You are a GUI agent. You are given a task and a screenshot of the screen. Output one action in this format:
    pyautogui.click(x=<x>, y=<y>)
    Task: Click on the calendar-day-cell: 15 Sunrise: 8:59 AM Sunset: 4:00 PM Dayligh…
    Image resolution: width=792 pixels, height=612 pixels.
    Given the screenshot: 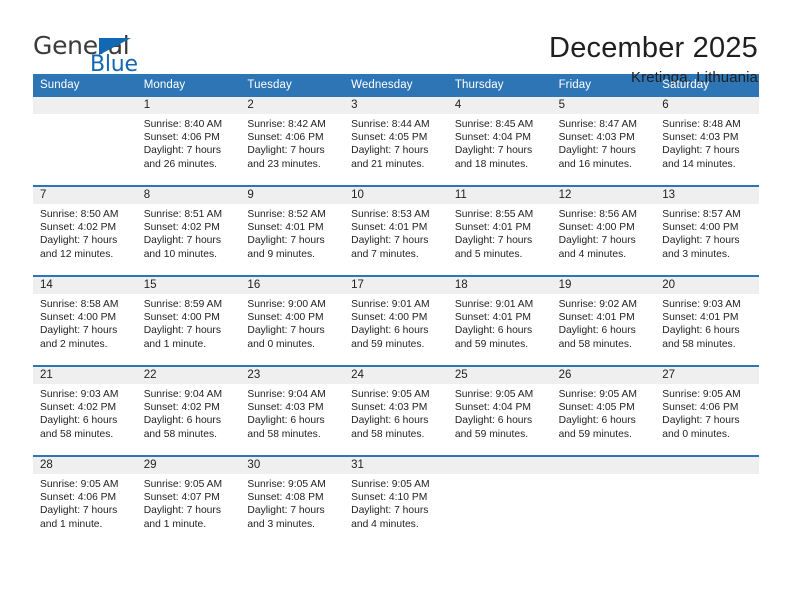 What is the action you would take?
    pyautogui.click(x=188, y=321)
    